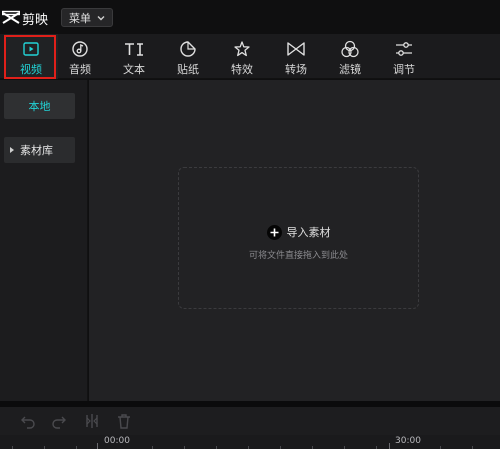 This screenshot has width=500, height=449. I want to click on tab-video: 视频, so click(31, 56).